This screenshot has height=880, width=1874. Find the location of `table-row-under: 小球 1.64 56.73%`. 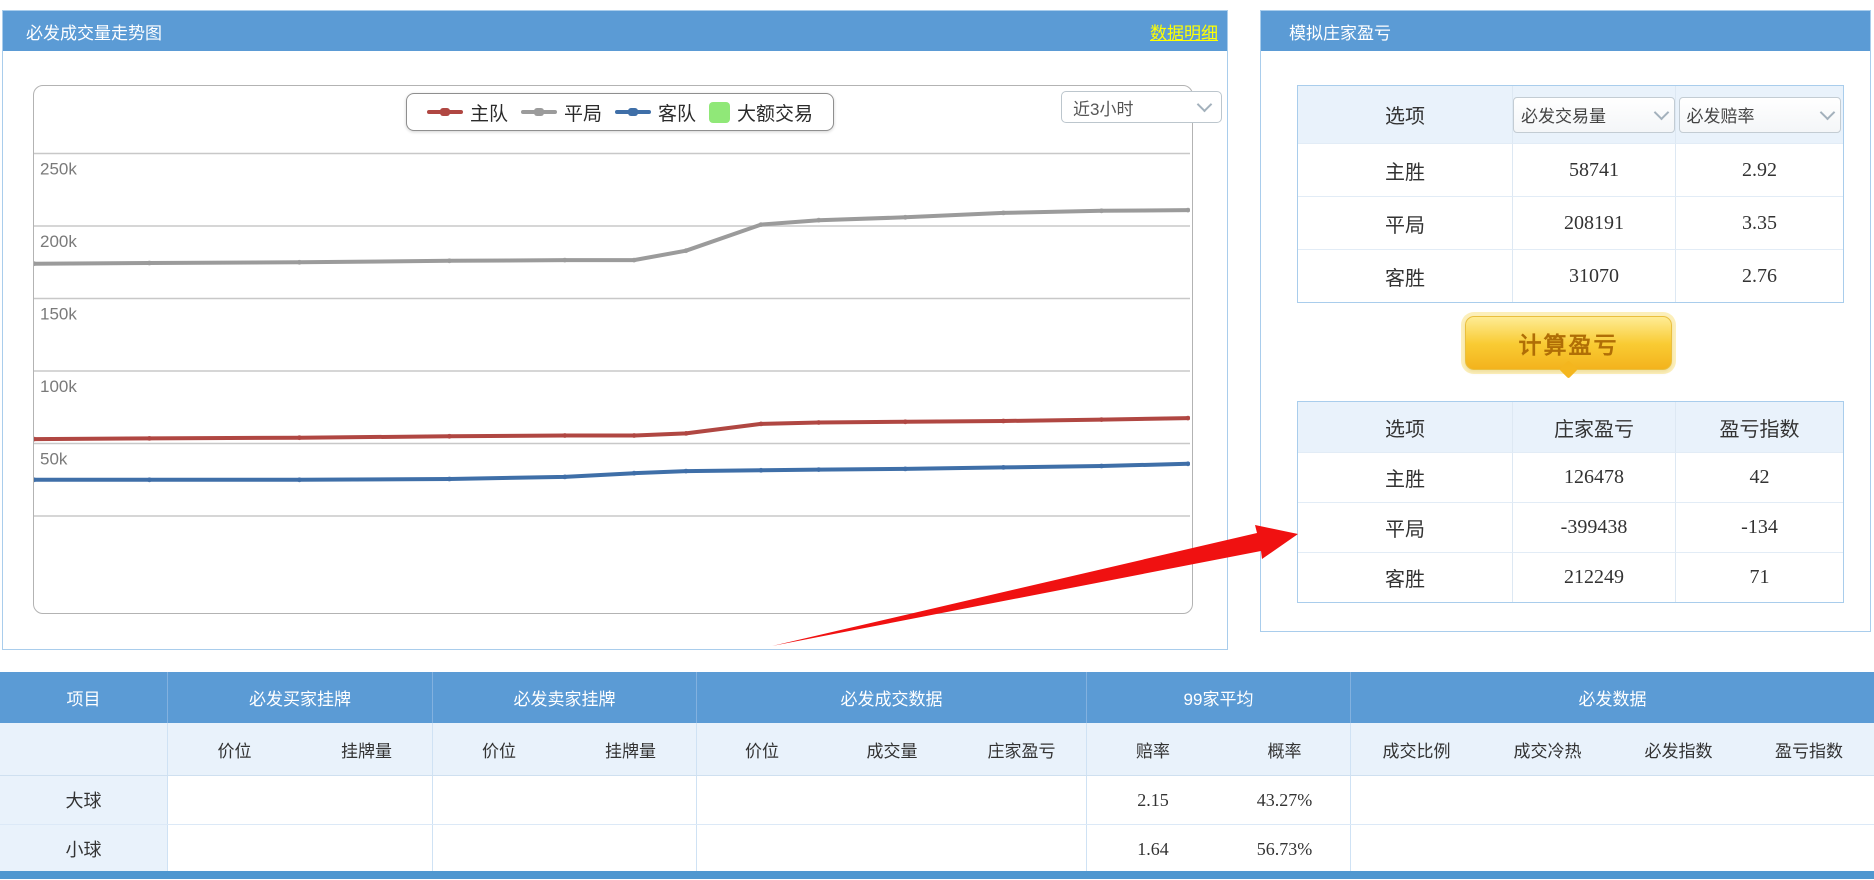

table-row-under: 小球 1.64 56.73% is located at coordinates (937, 849).